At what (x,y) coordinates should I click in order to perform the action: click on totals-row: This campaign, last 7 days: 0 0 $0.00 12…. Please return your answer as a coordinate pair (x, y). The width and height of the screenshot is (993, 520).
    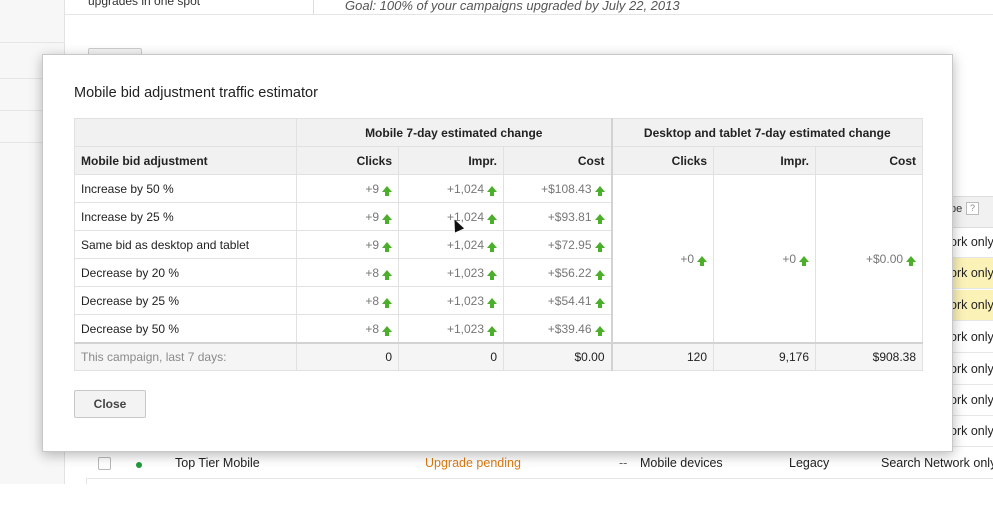
    Looking at the image, I should click on (499, 356).